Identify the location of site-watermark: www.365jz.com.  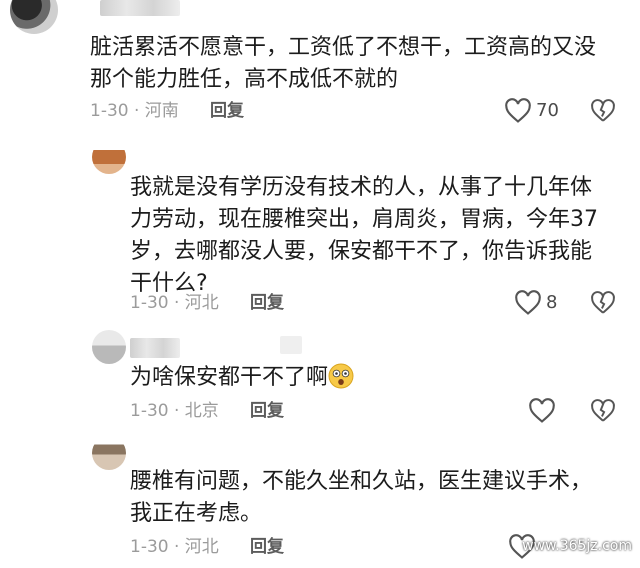
(577, 546).